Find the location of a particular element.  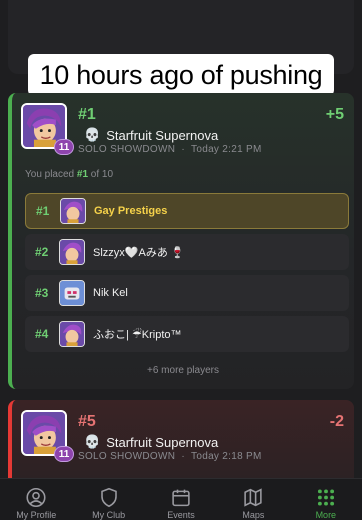

match-rank: #5 is located at coordinates (87, 421).